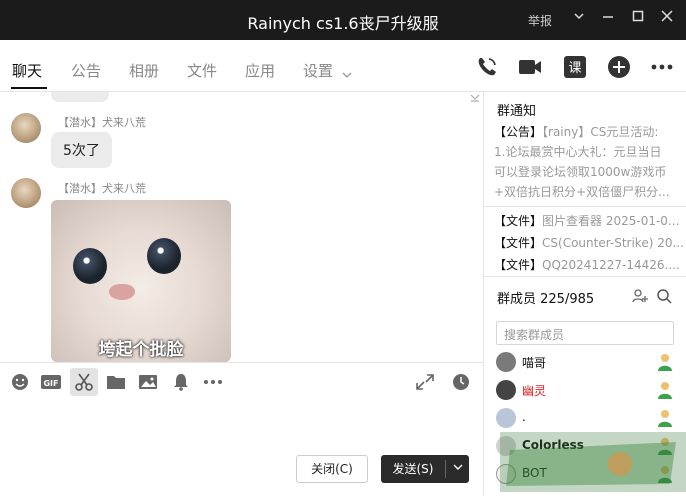 Image resolution: width=686 pixels, height=496 pixels. What do you see at coordinates (116, 382) in the screenshot?
I see `folder-icon` at bounding box center [116, 382].